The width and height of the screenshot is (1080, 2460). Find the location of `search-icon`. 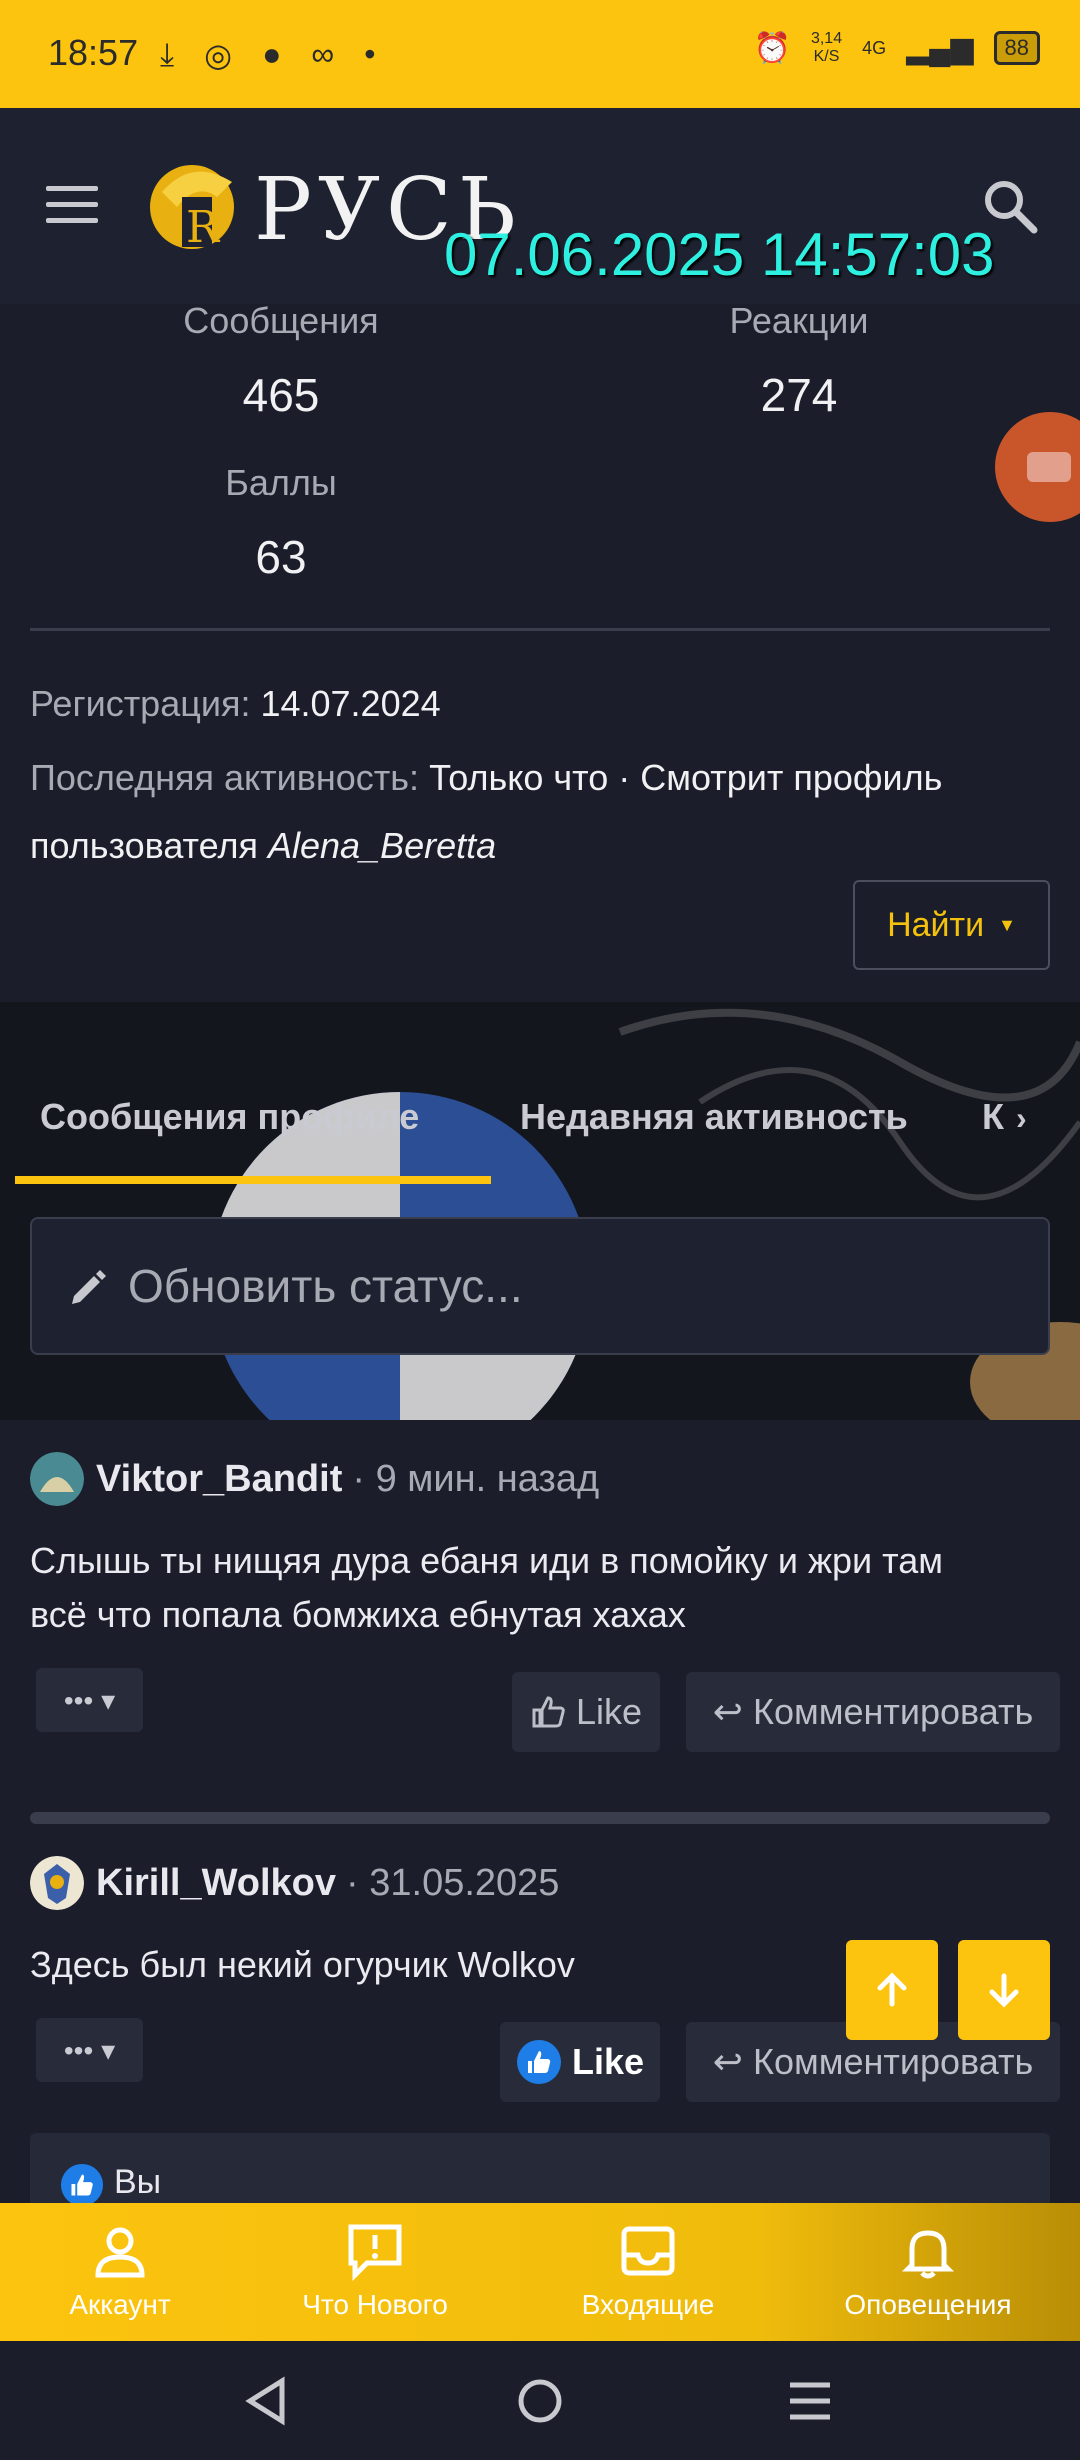

search-icon is located at coordinates (1010, 206).